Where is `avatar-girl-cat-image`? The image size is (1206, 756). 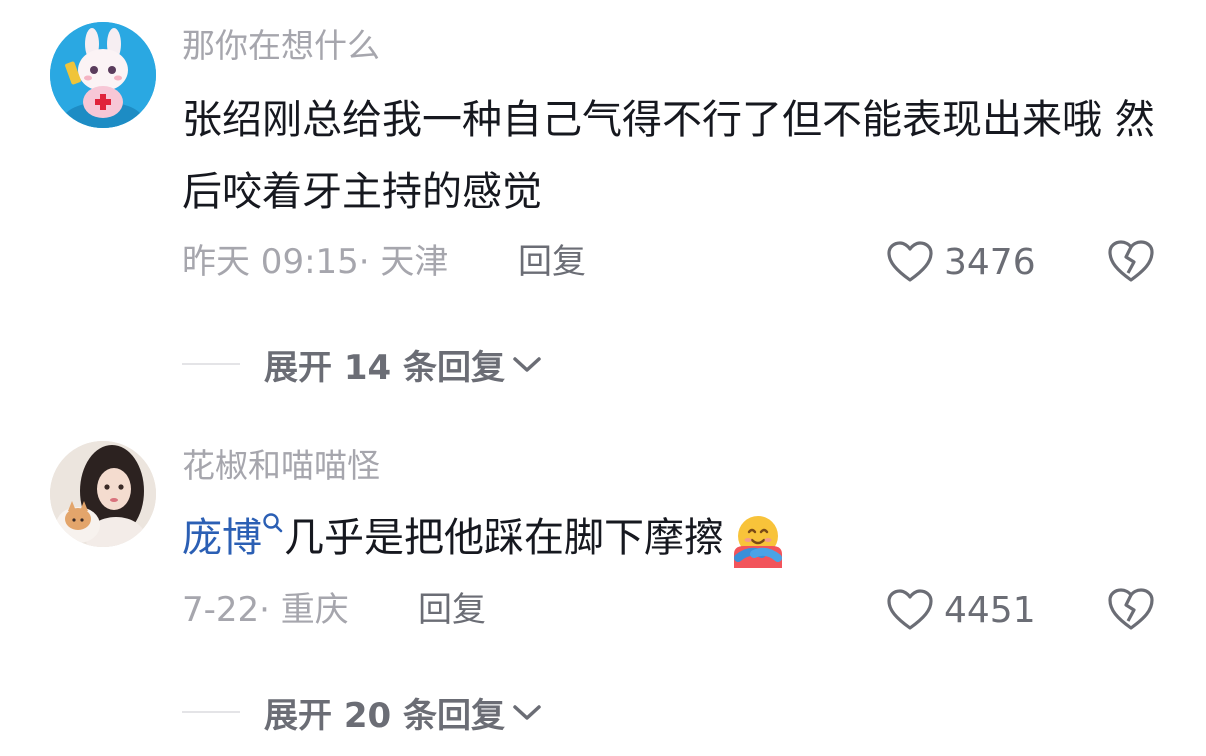
avatar-girl-cat-image is located at coordinates (103, 494).